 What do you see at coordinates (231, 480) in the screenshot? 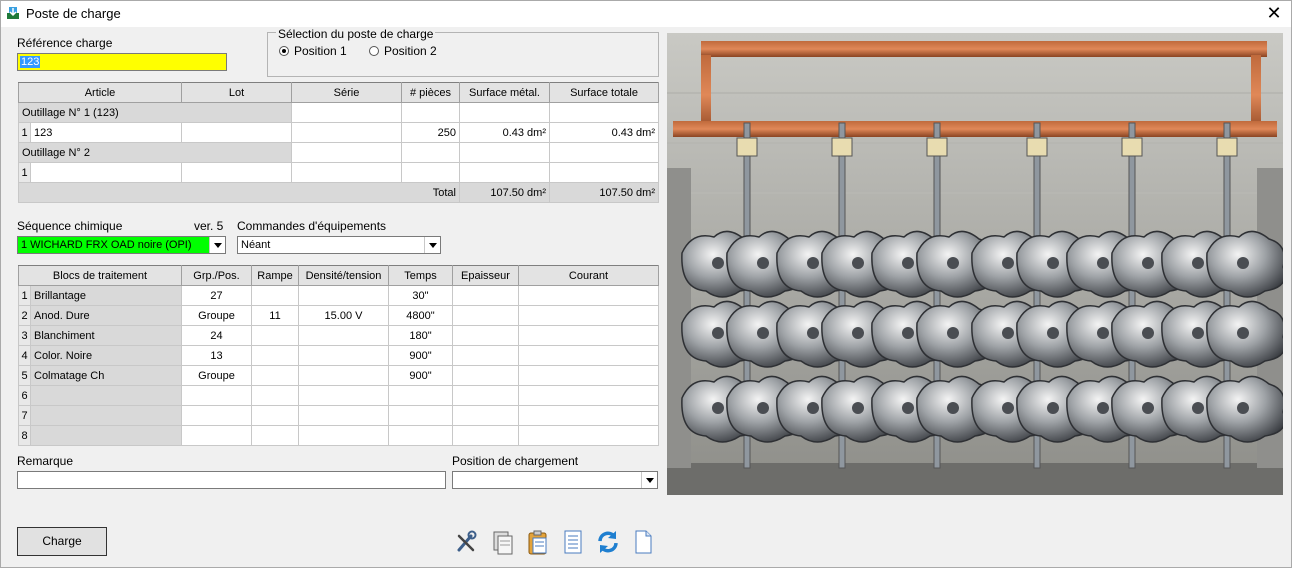
I see `remarque-input` at bounding box center [231, 480].